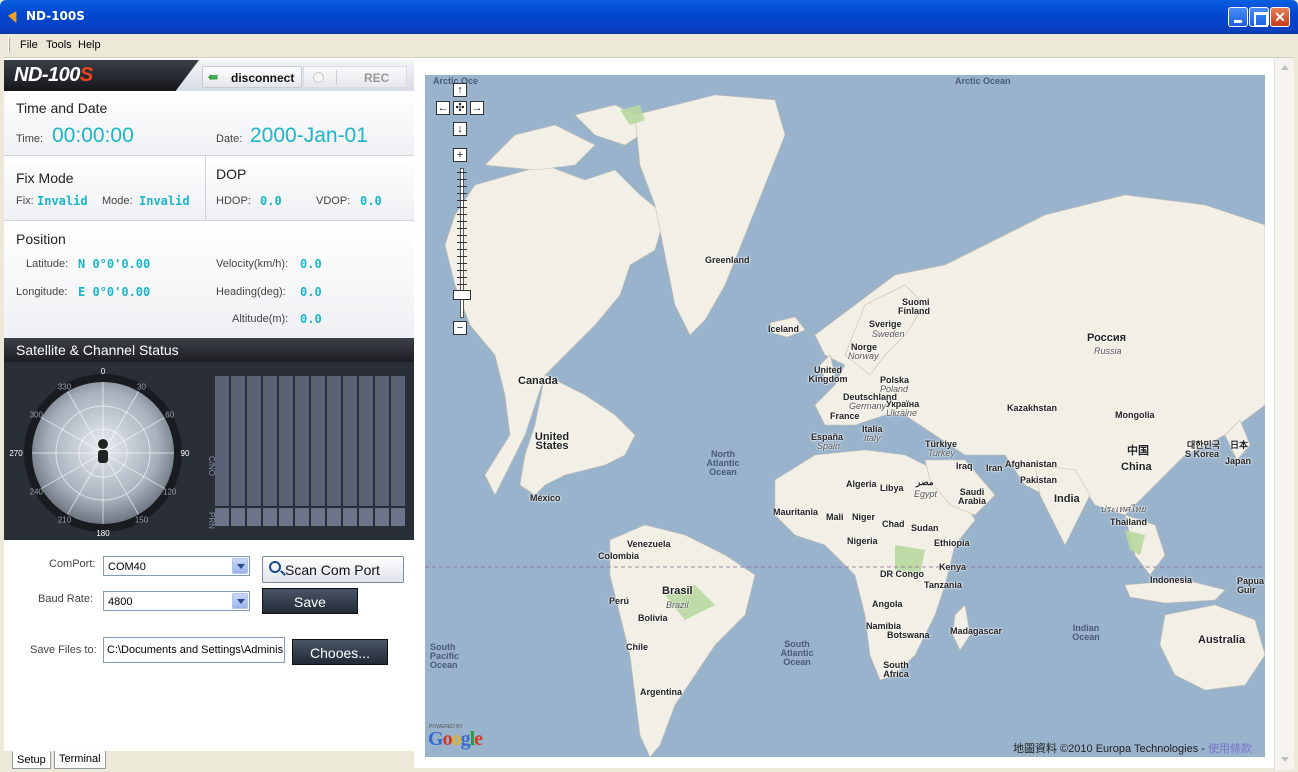  What do you see at coordinates (1086, 632) in the screenshot?
I see `map-label-indian-ocean: Indian Ocean` at bounding box center [1086, 632].